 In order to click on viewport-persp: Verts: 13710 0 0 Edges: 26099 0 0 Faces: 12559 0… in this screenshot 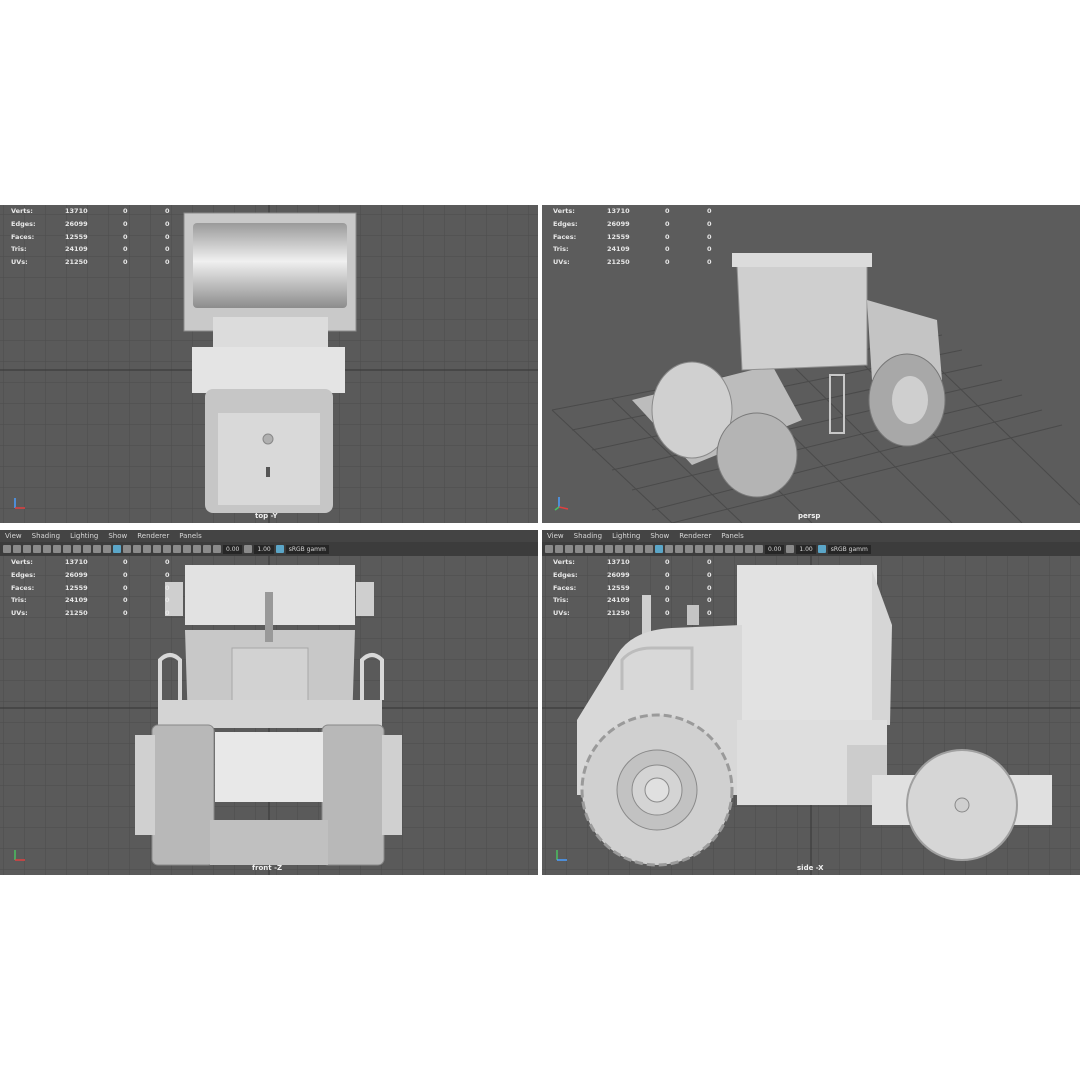, I will do `click(811, 364)`.